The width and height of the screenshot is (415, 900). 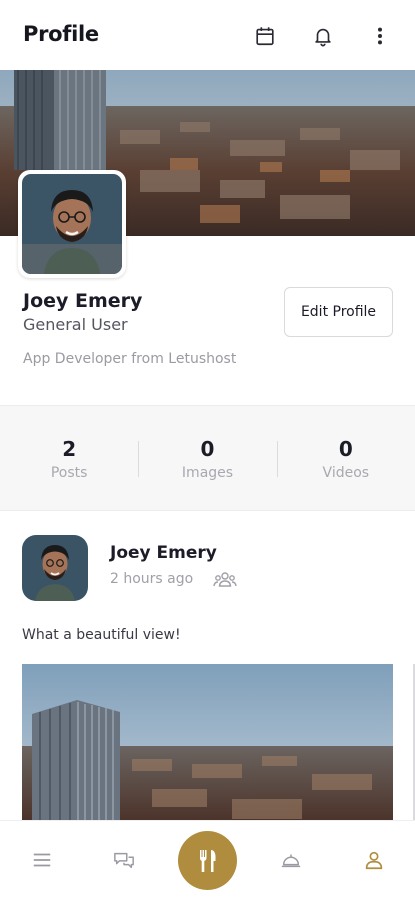 What do you see at coordinates (83, 301) in the screenshot?
I see `profile-name: Joey Emery` at bounding box center [83, 301].